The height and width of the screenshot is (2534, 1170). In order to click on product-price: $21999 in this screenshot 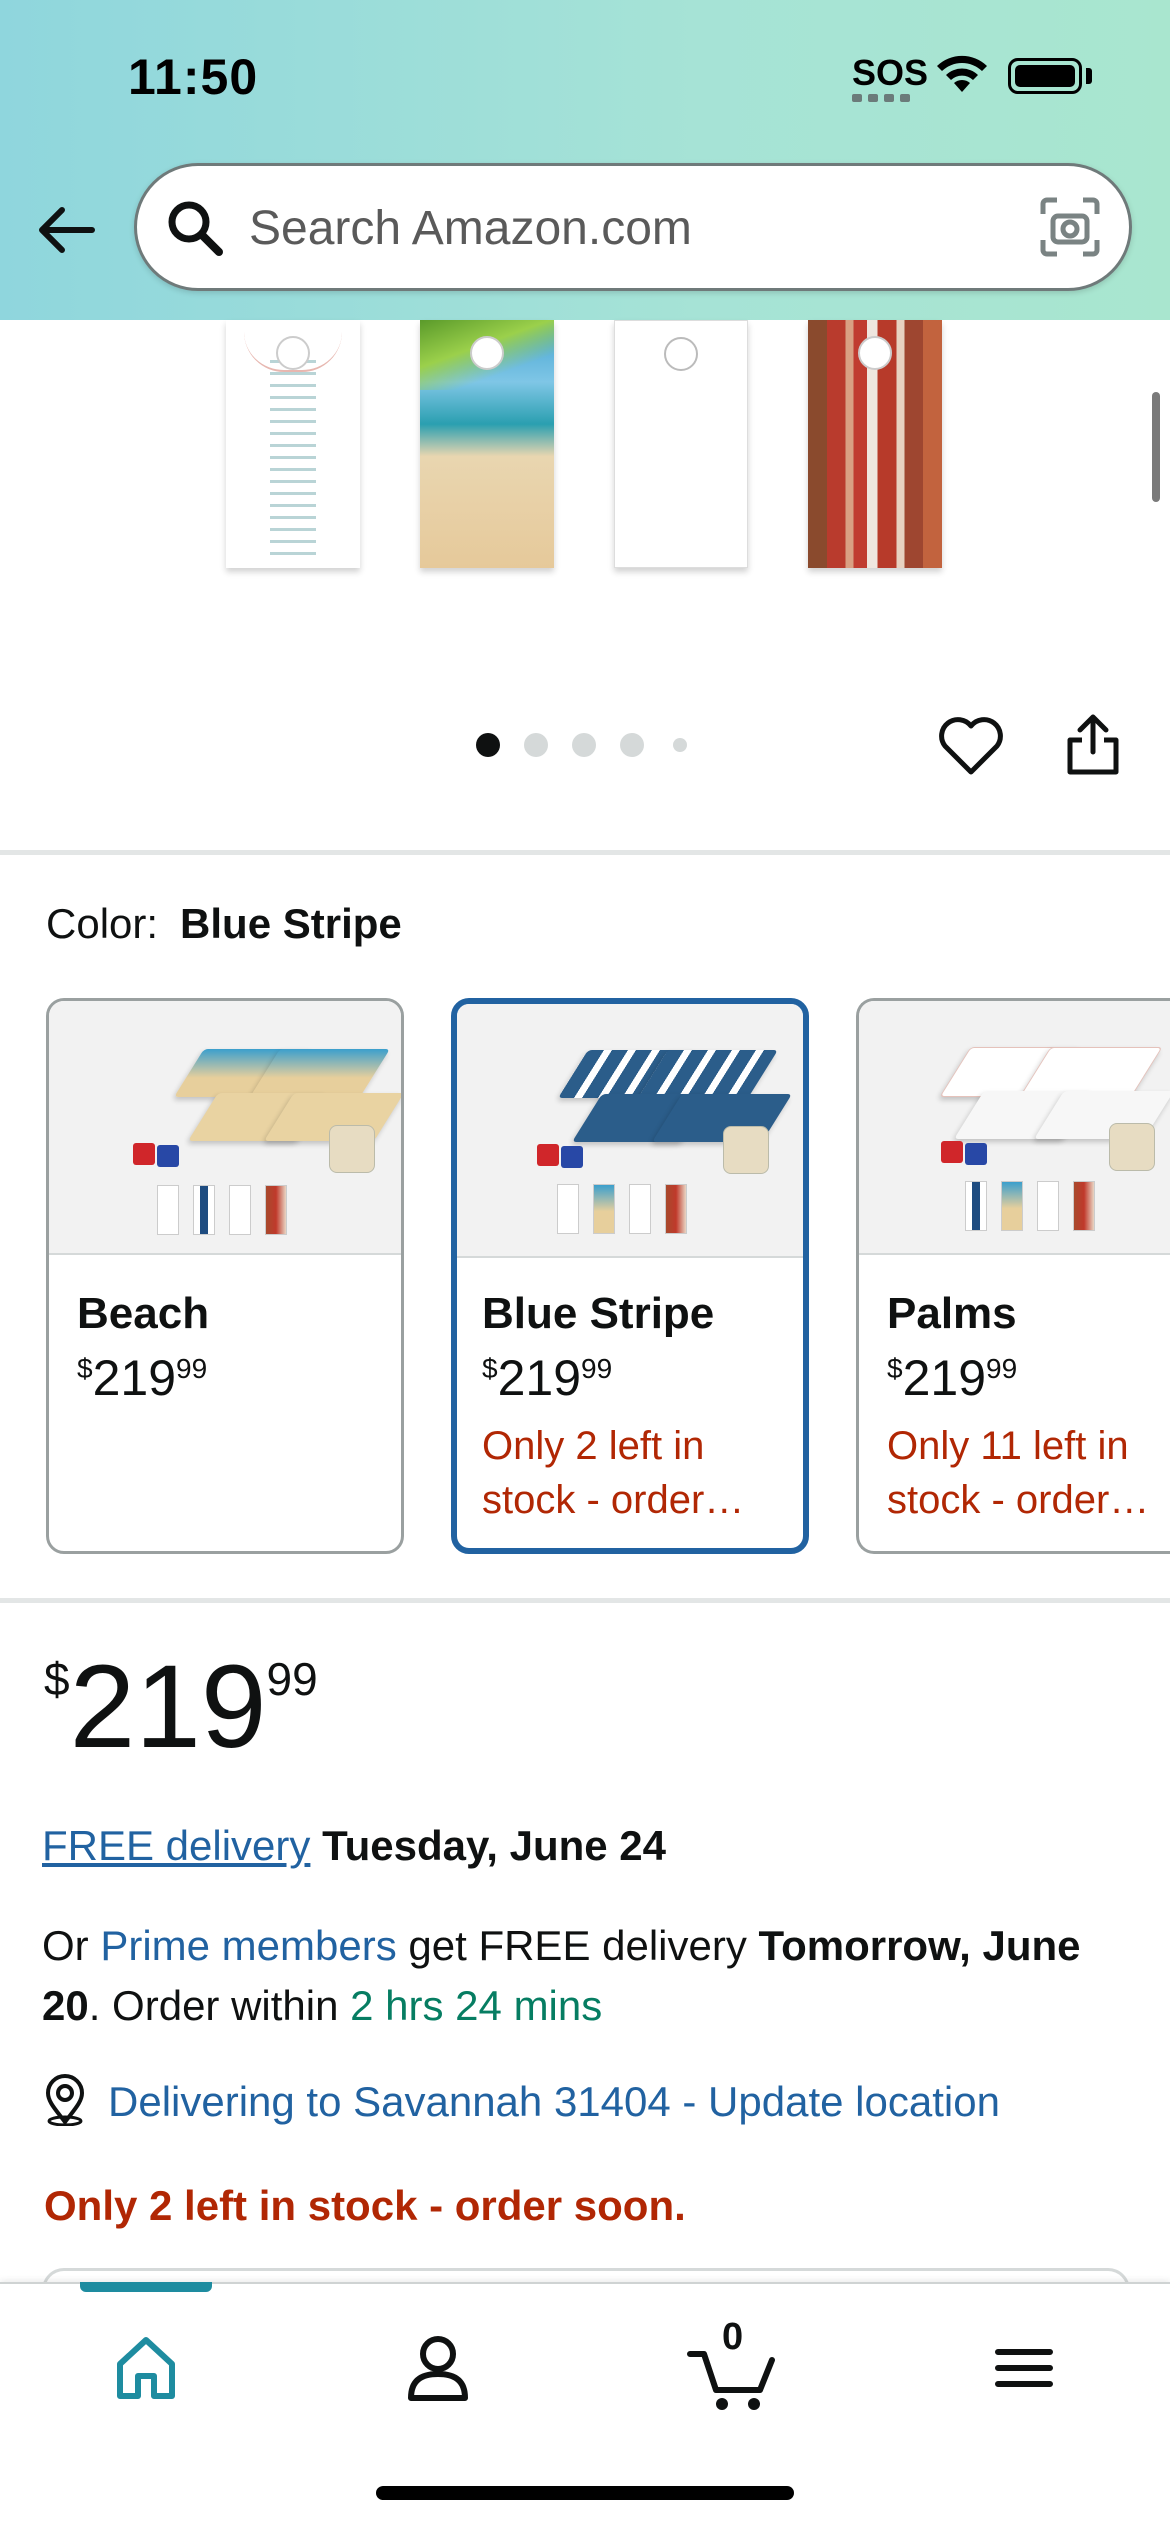, I will do `click(181, 1707)`.